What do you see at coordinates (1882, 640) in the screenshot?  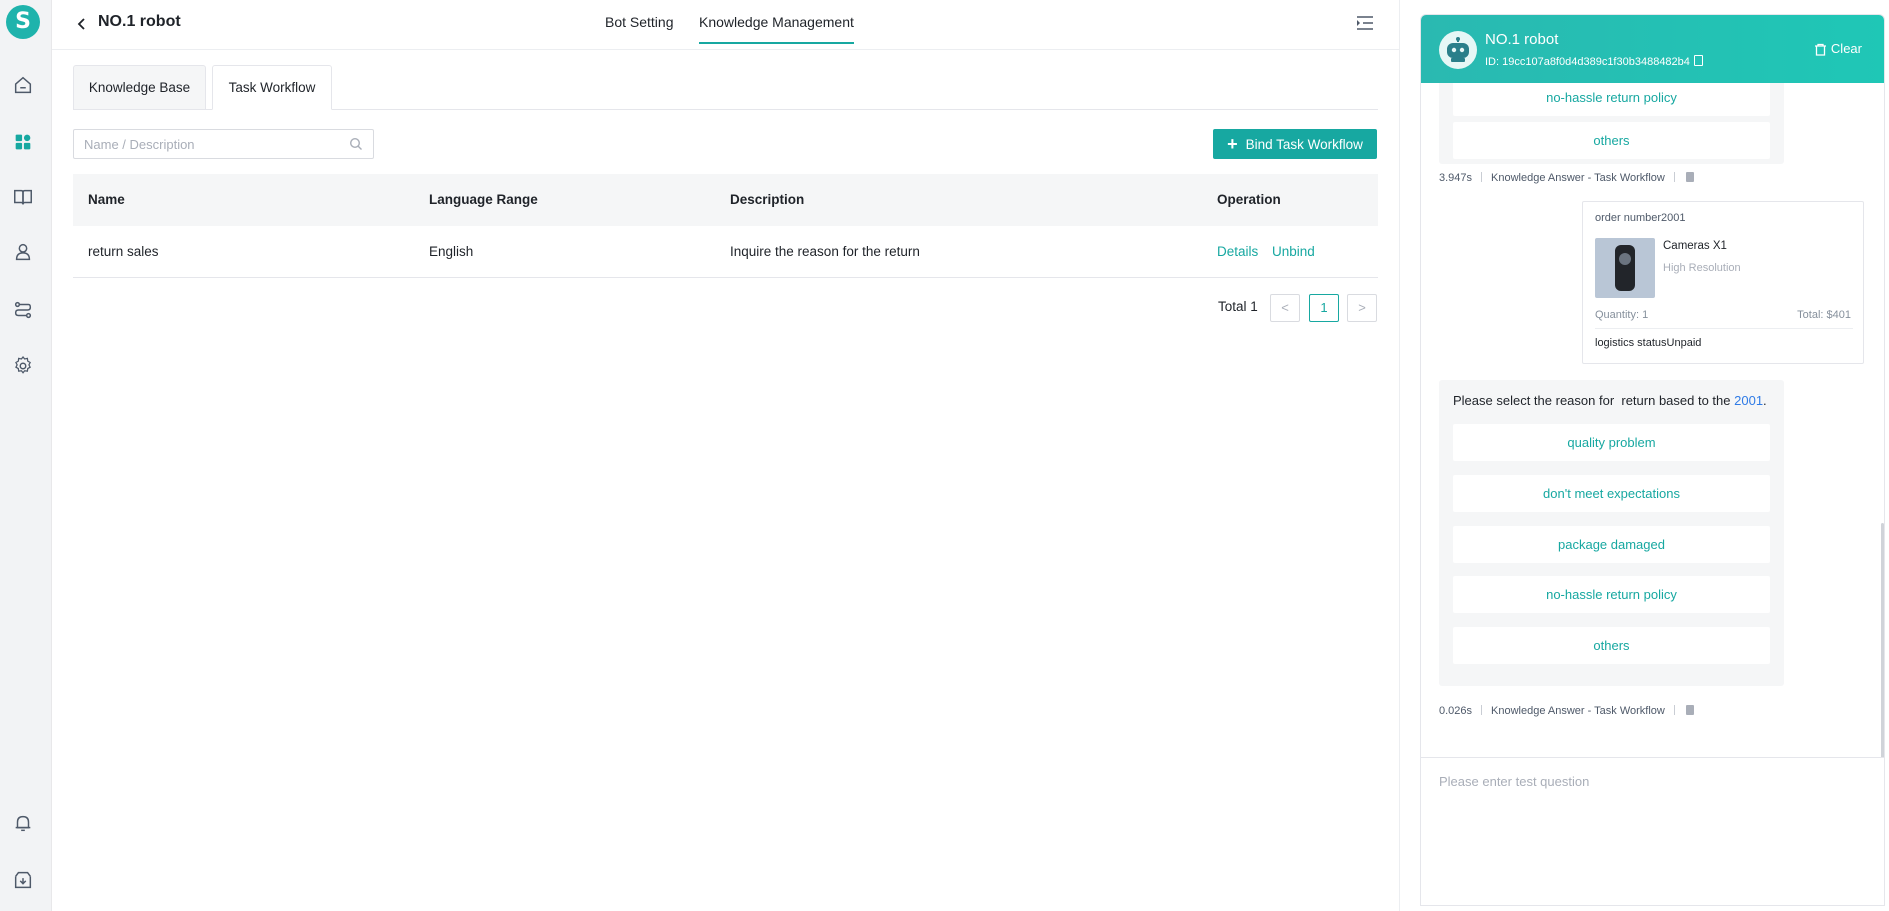 I see `chat-scrollbar` at bounding box center [1882, 640].